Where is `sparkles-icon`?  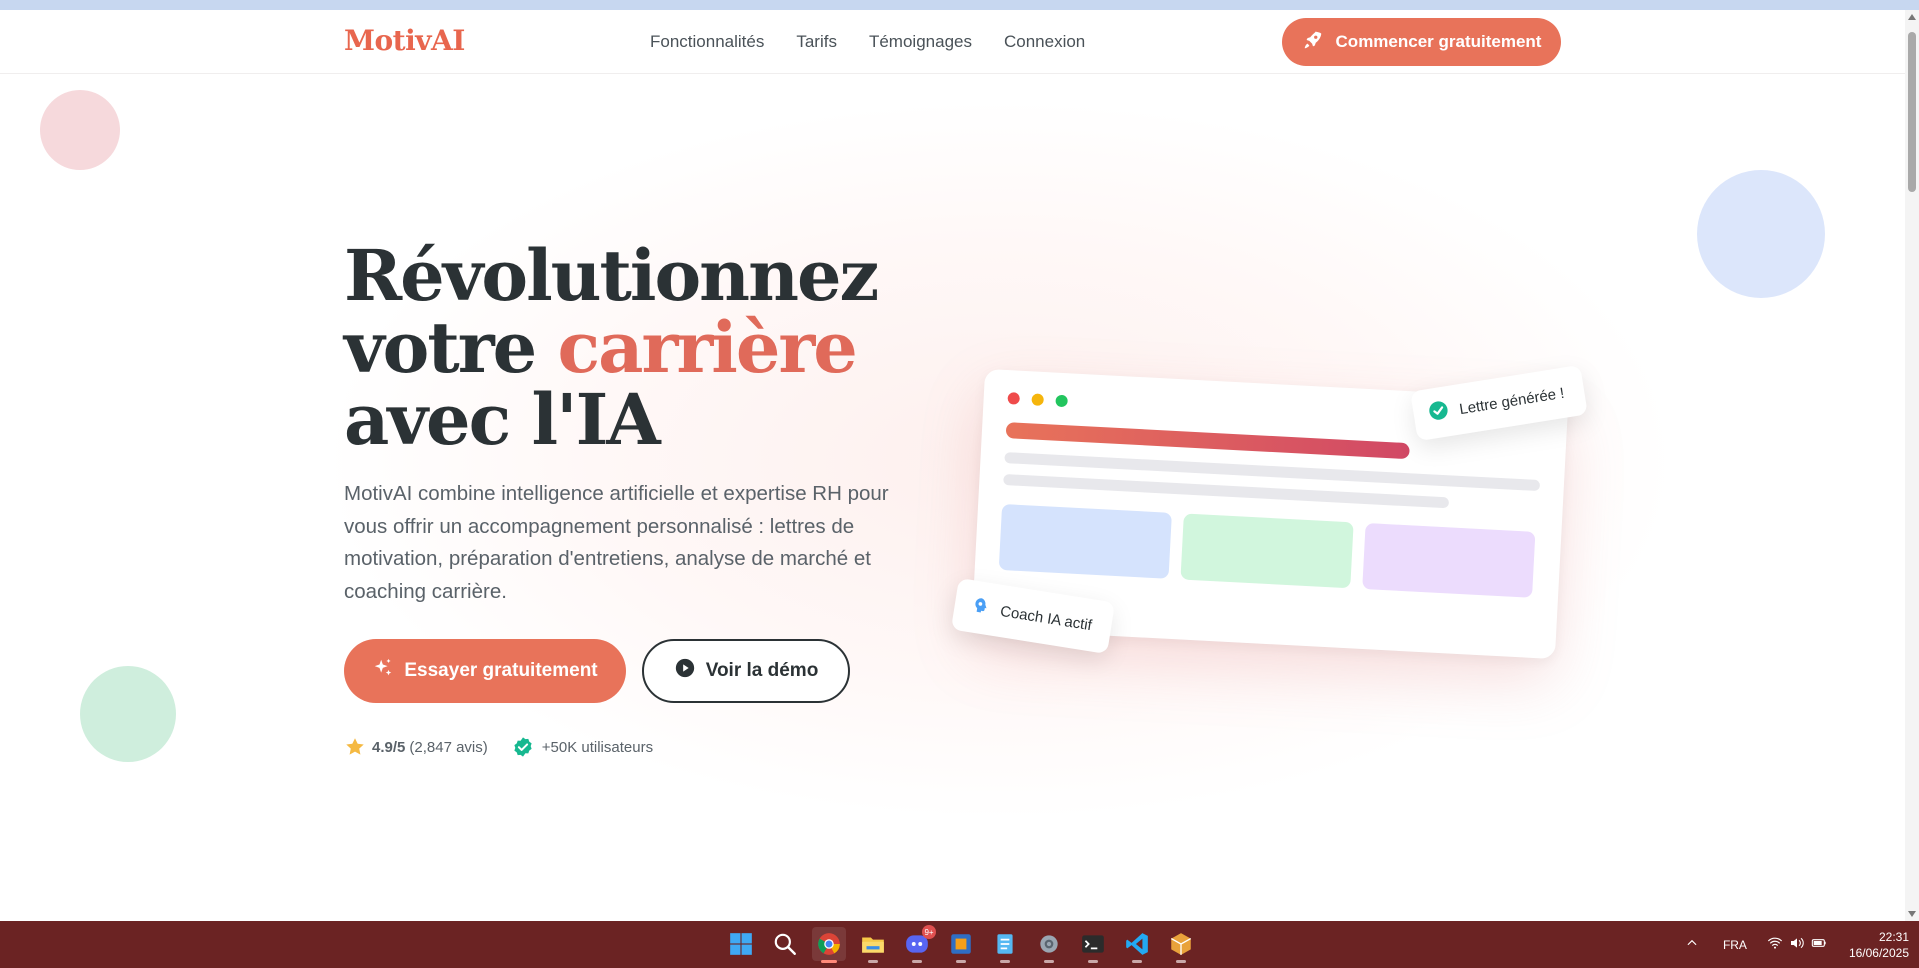 sparkles-icon is located at coordinates (383, 671).